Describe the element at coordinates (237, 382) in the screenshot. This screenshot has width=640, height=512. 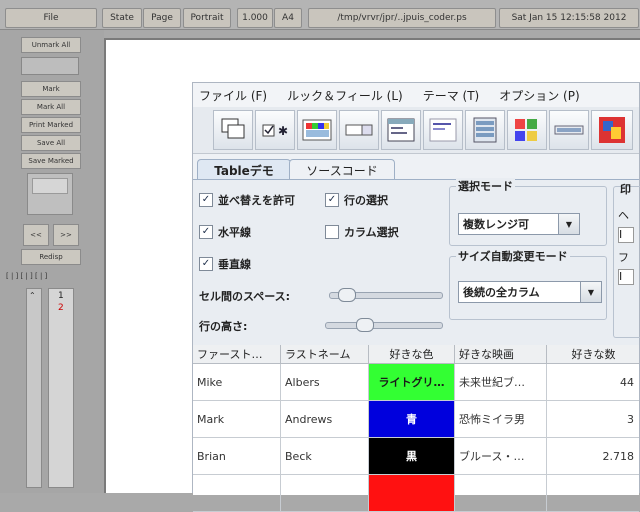
I see `cell-first-name: Mike` at that location.